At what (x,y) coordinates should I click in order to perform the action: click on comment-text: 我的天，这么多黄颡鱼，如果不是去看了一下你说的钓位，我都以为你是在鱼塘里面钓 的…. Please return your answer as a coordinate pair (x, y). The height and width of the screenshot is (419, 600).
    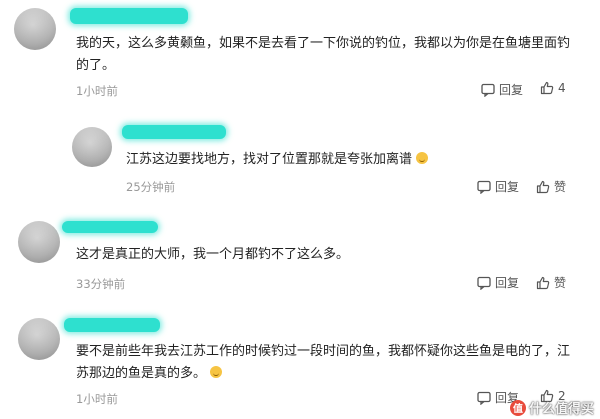
    Looking at the image, I should click on (331, 55).